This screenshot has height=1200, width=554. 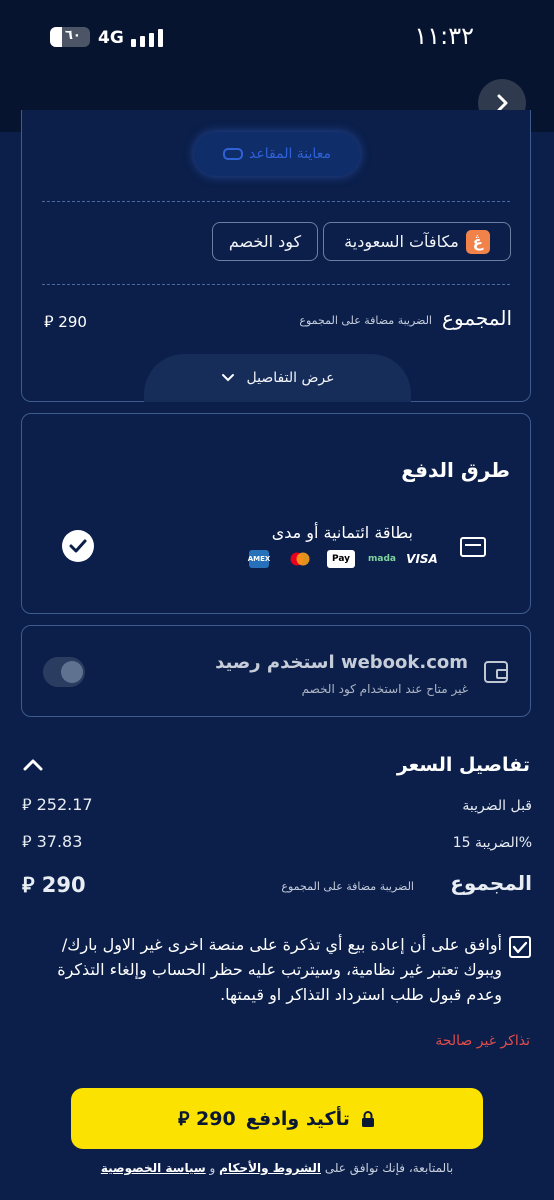 I want to click on confirm-pay-amount: 290 ⃁, so click(x=207, y=1118).